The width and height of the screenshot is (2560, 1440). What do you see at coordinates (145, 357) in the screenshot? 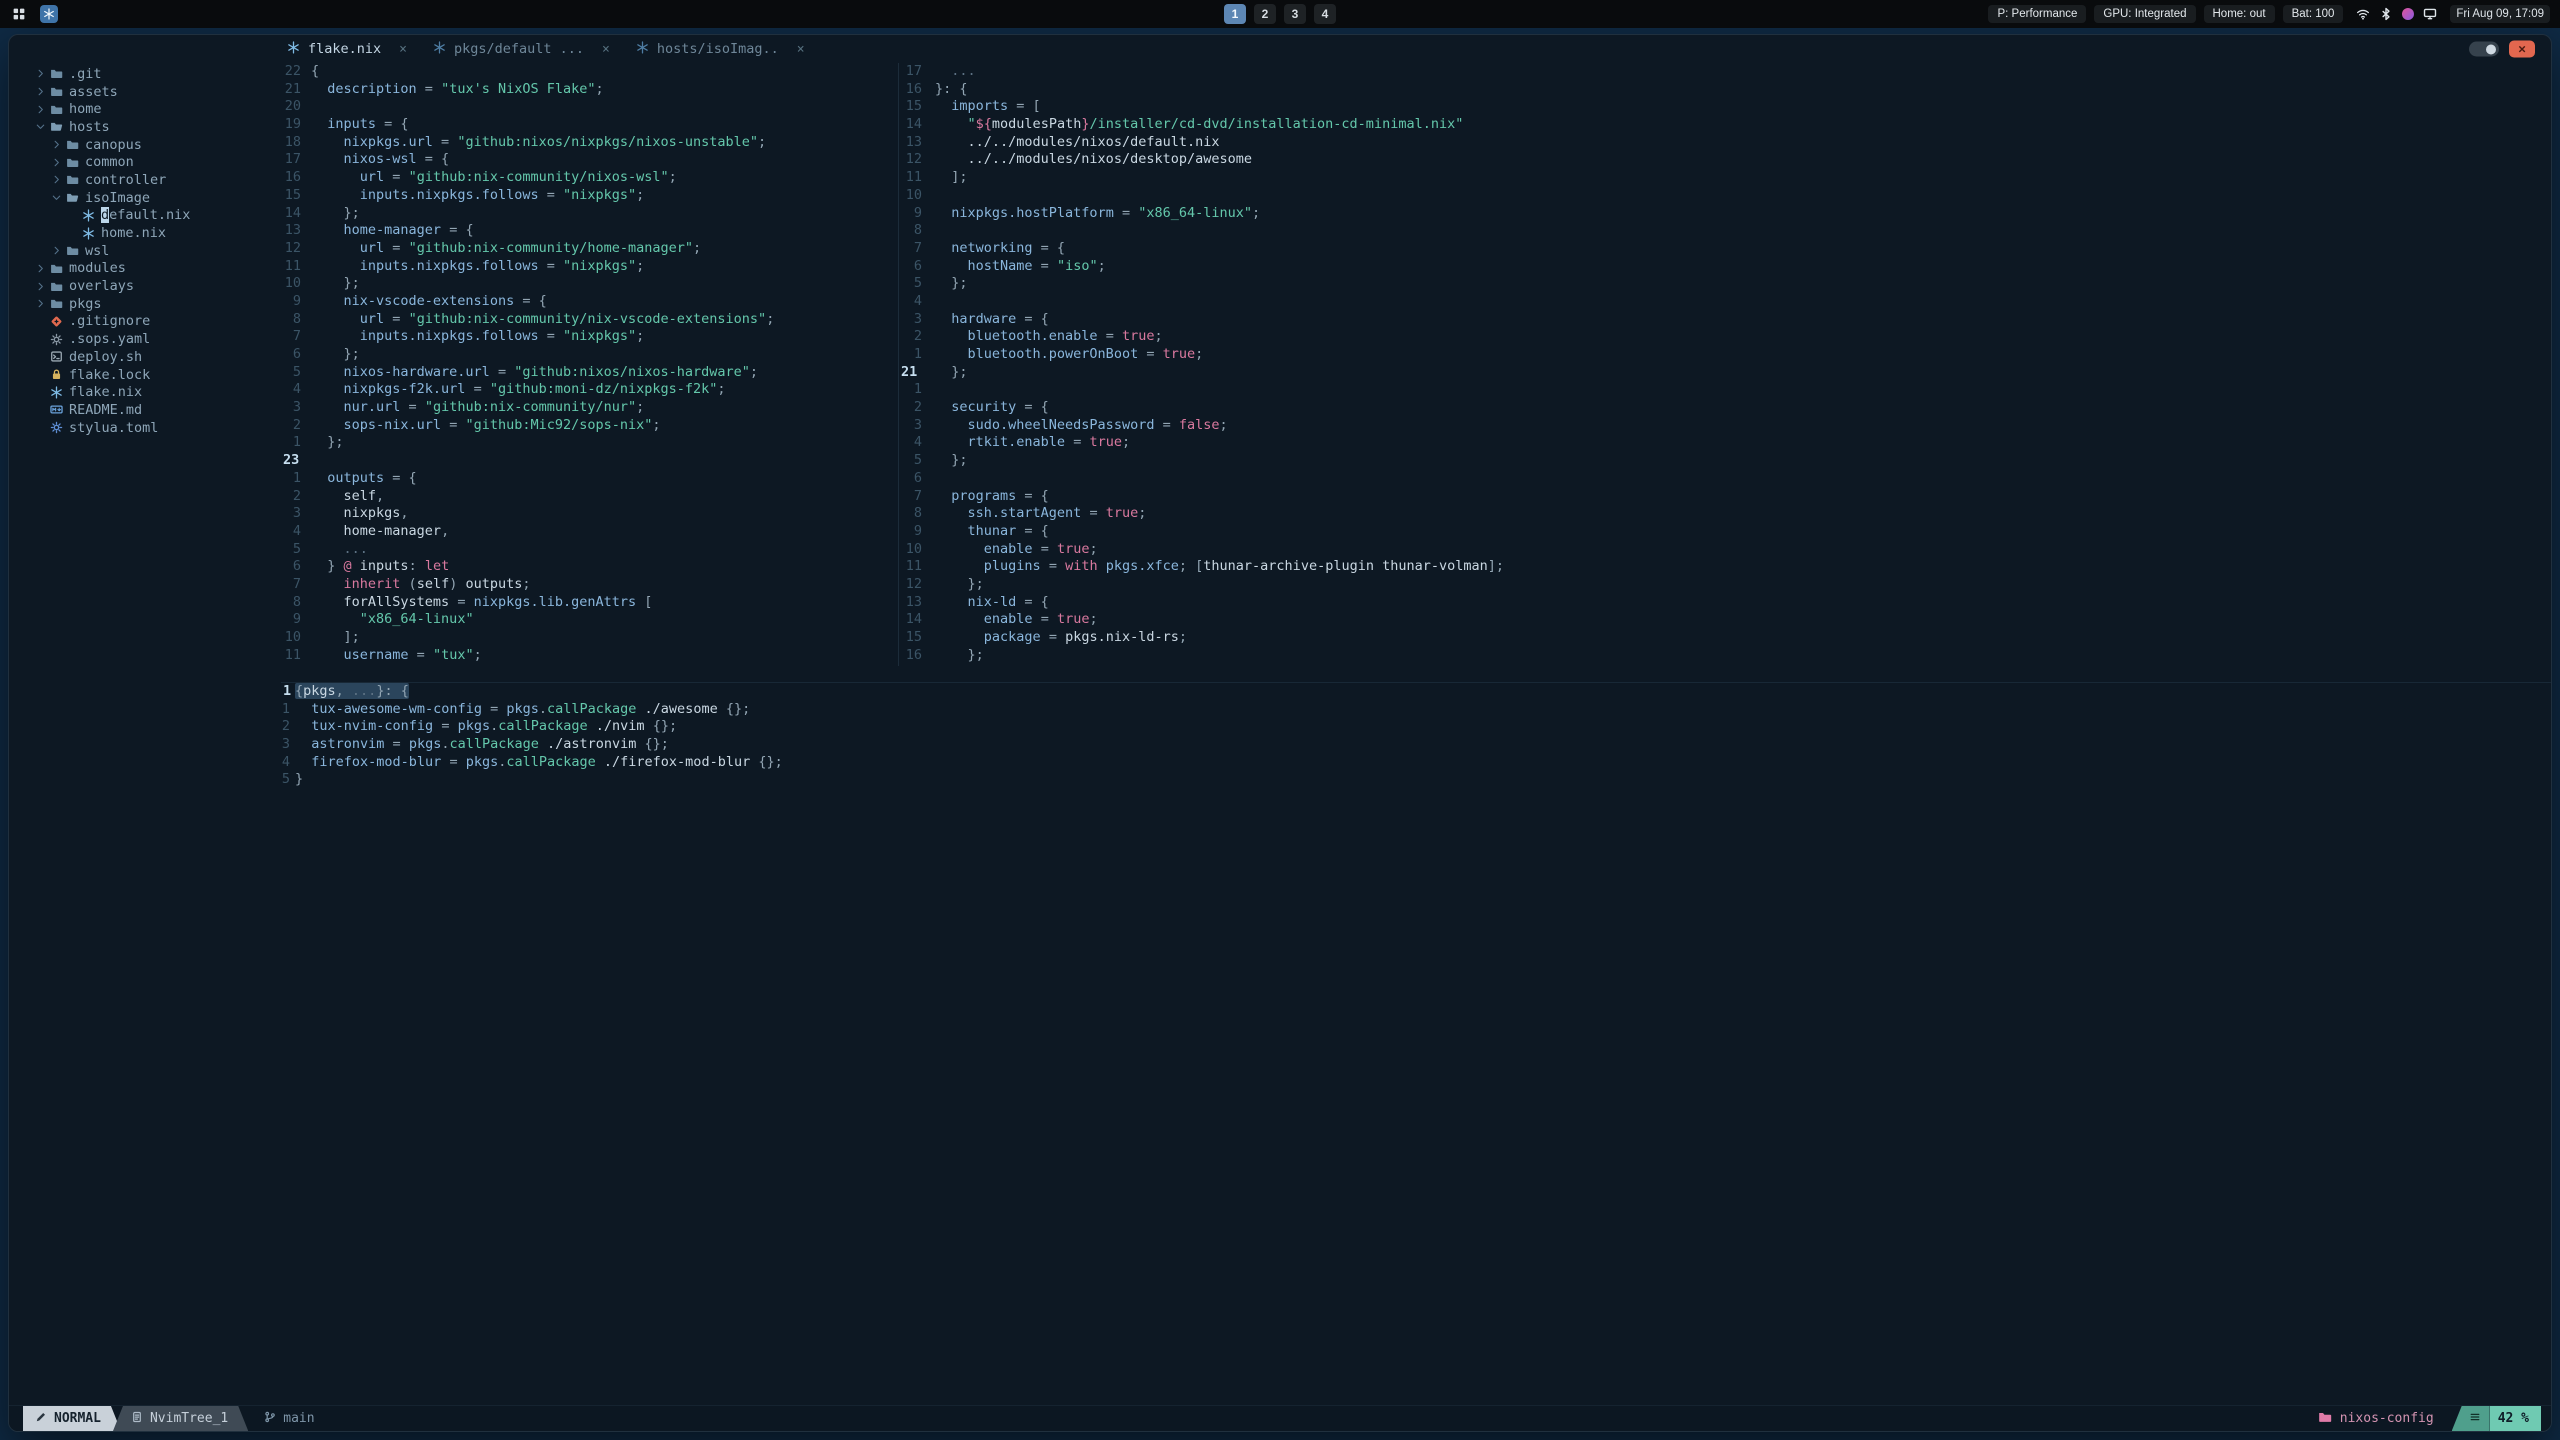
I see `tree-item: deploy.sh` at bounding box center [145, 357].